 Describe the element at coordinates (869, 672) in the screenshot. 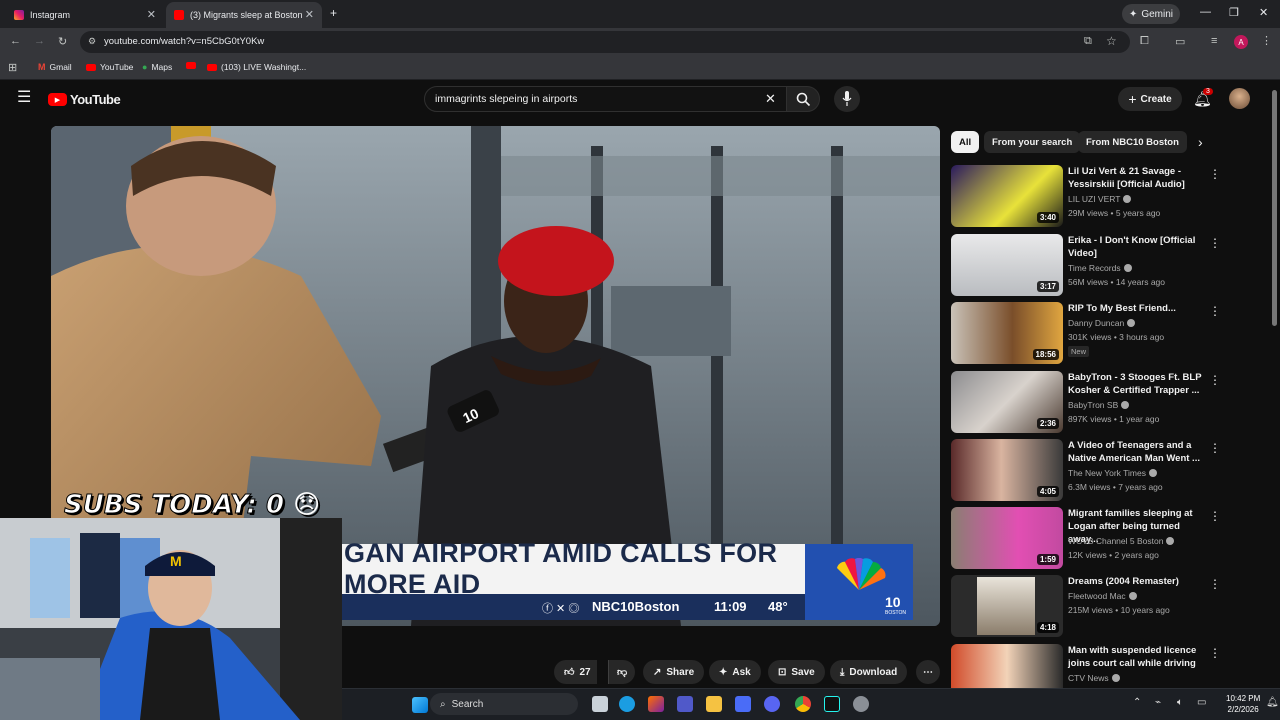

I see `download-button: ⤓ Download` at that location.